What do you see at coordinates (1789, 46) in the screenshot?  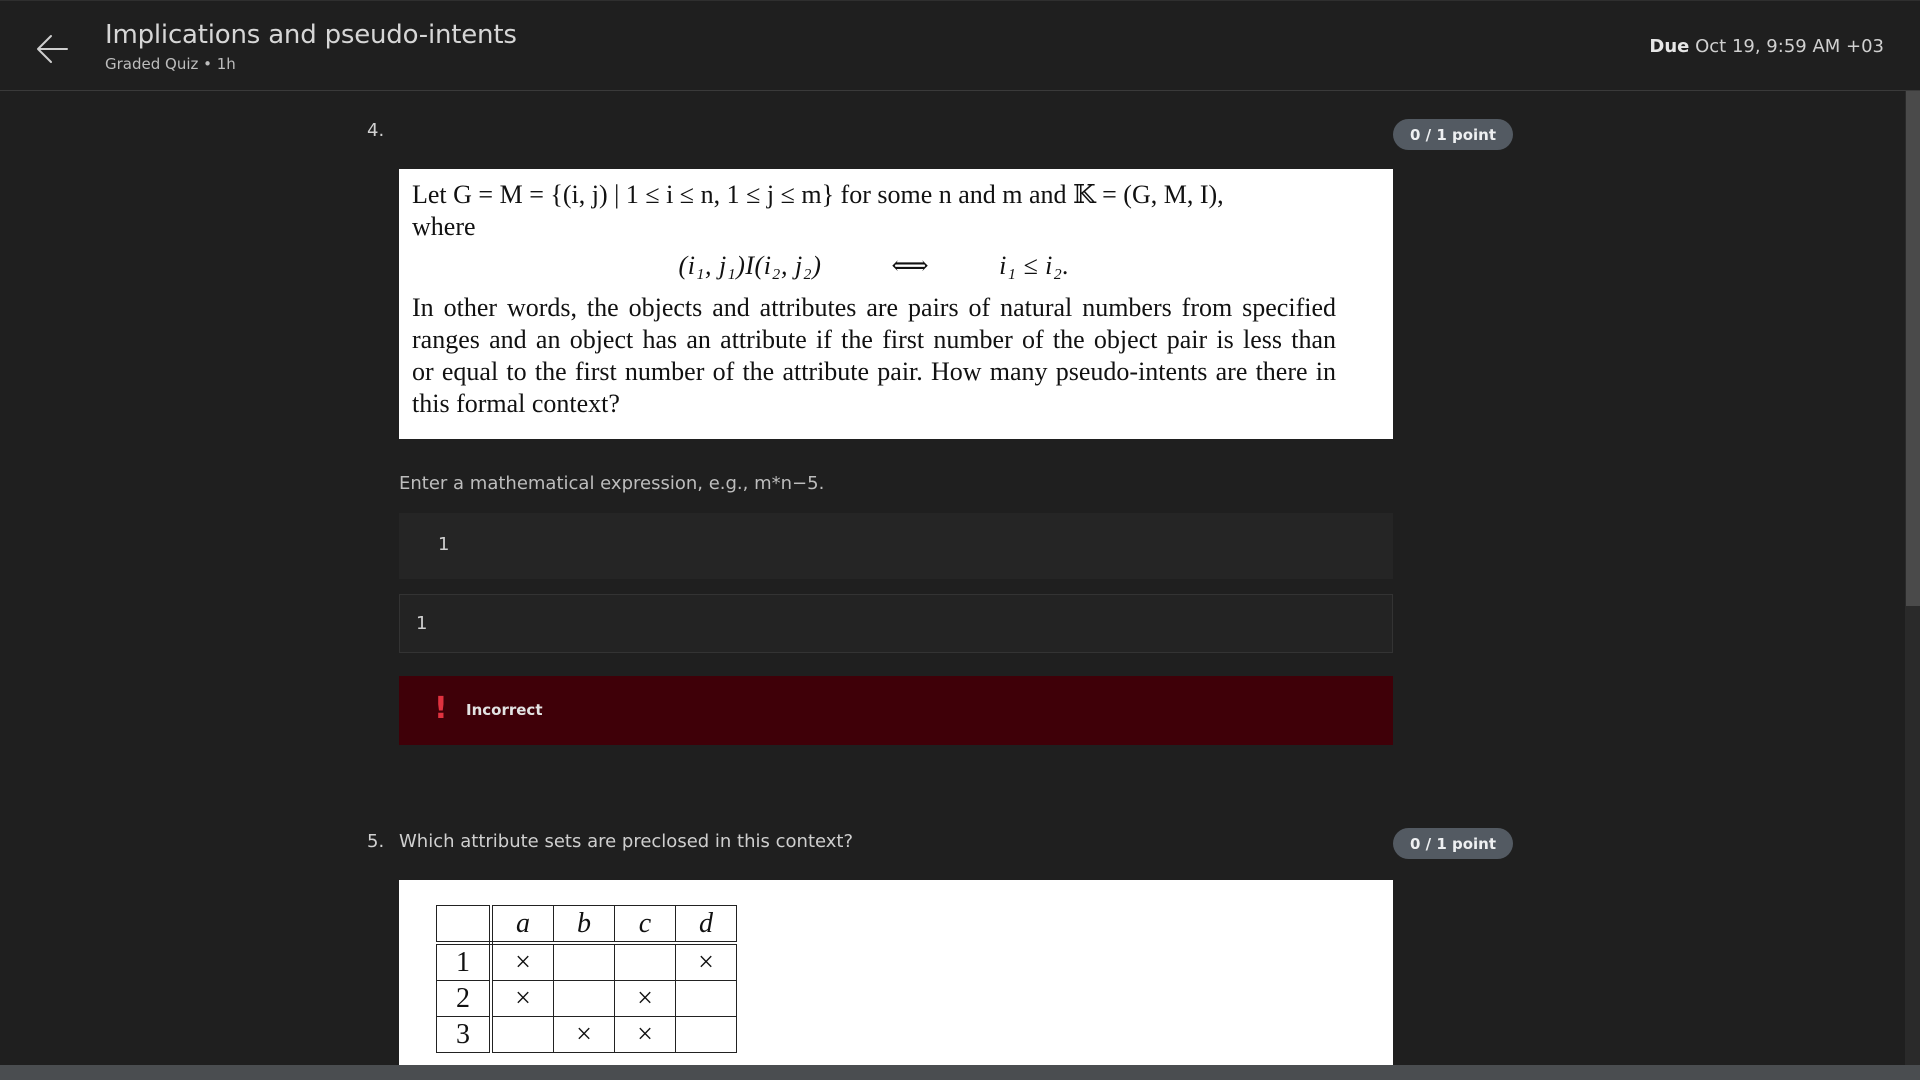 I see `due-value: Oct 19, 9:59 AM +03` at bounding box center [1789, 46].